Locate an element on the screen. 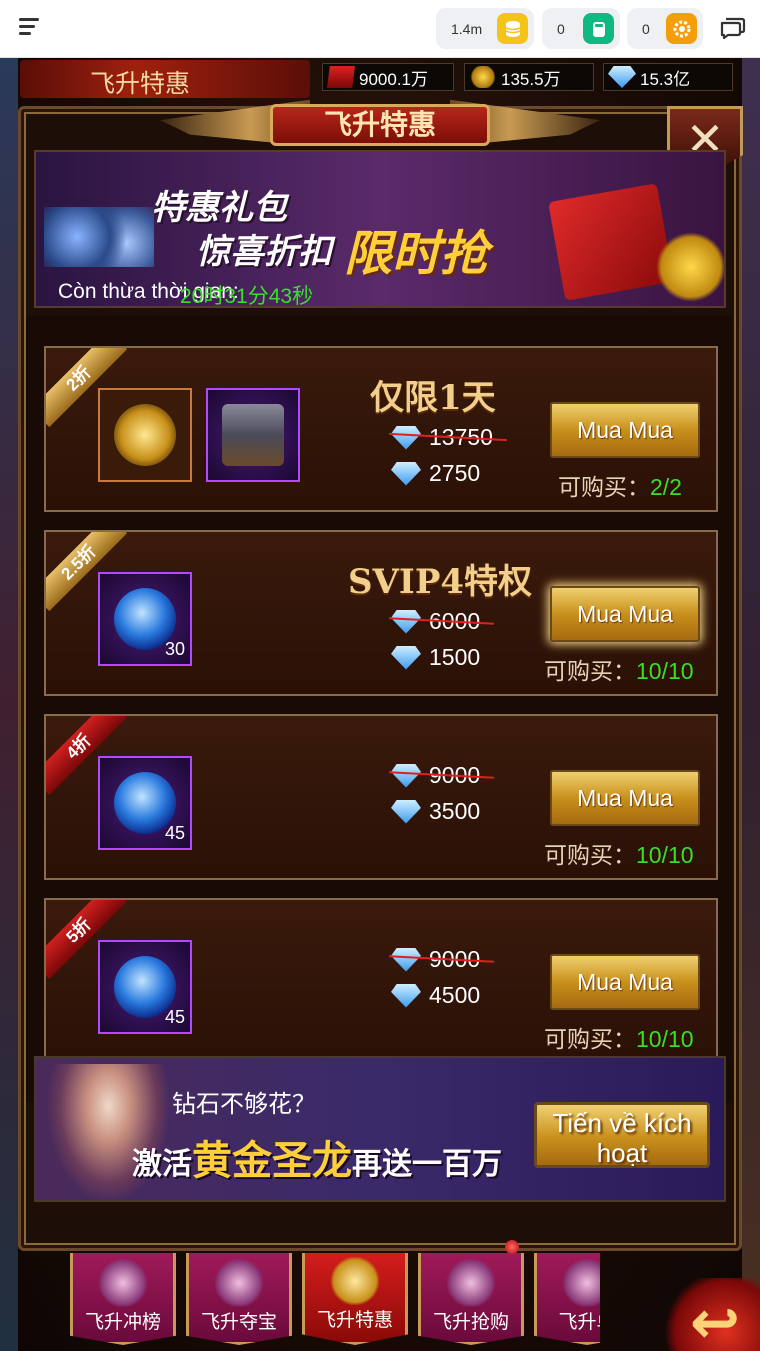 Image resolution: width=760 pixels, height=1351 pixels. back-arrow-icon: ↩ is located at coordinates (710, 1314).